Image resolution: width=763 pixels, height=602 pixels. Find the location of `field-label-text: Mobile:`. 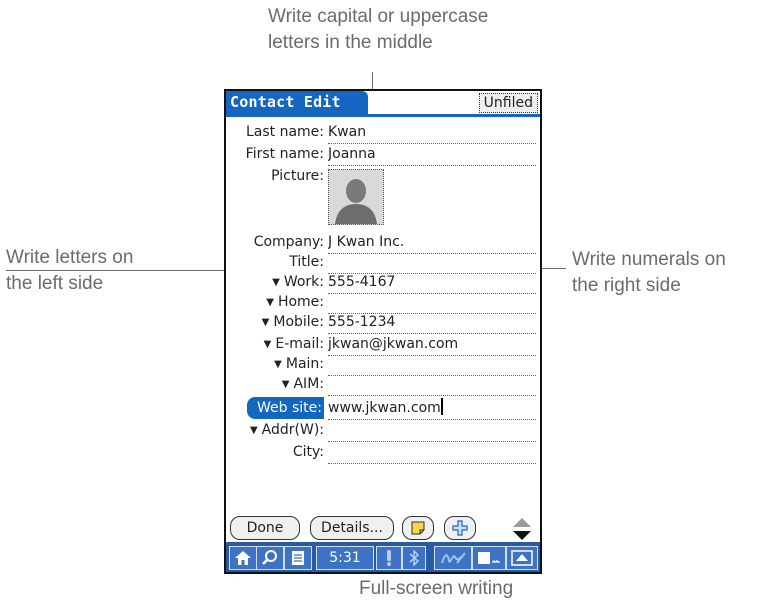

field-label-text: Mobile: is located at coordinates (298, 322).